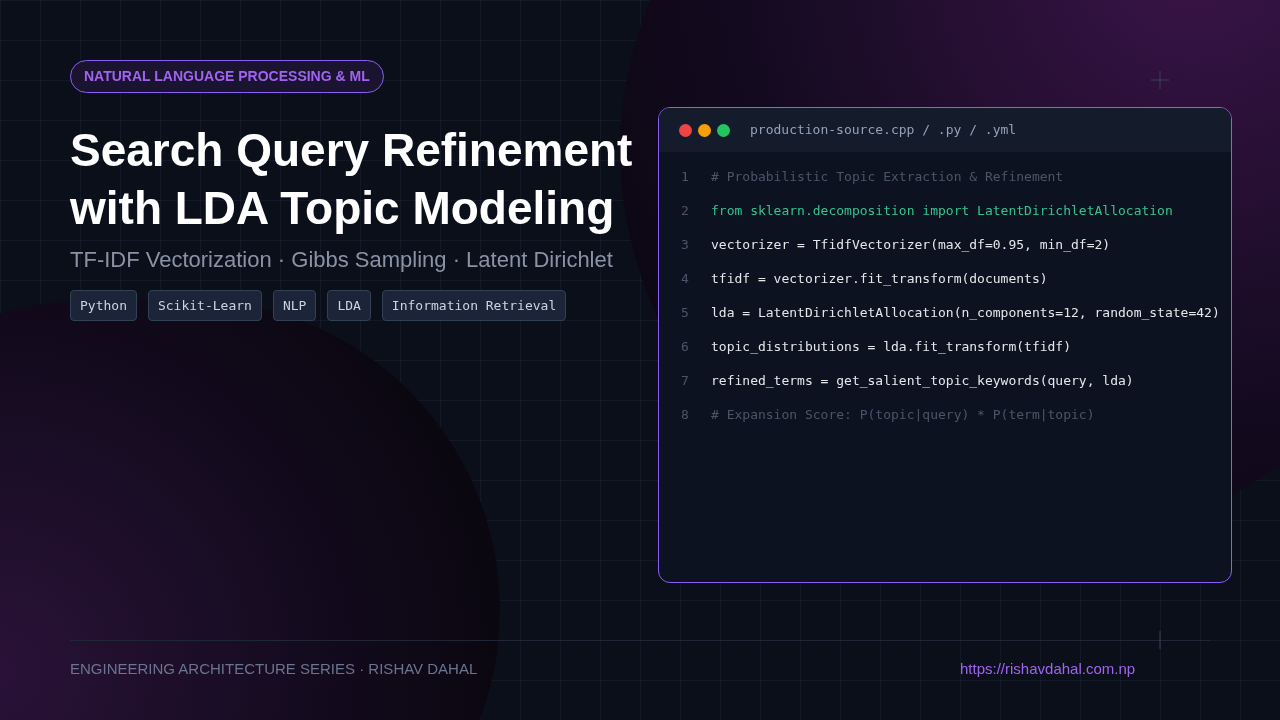  What do you see at coordinates (685, 347) in the screenshot?
I see `line-number: 6` at bounding box center [685, 347].